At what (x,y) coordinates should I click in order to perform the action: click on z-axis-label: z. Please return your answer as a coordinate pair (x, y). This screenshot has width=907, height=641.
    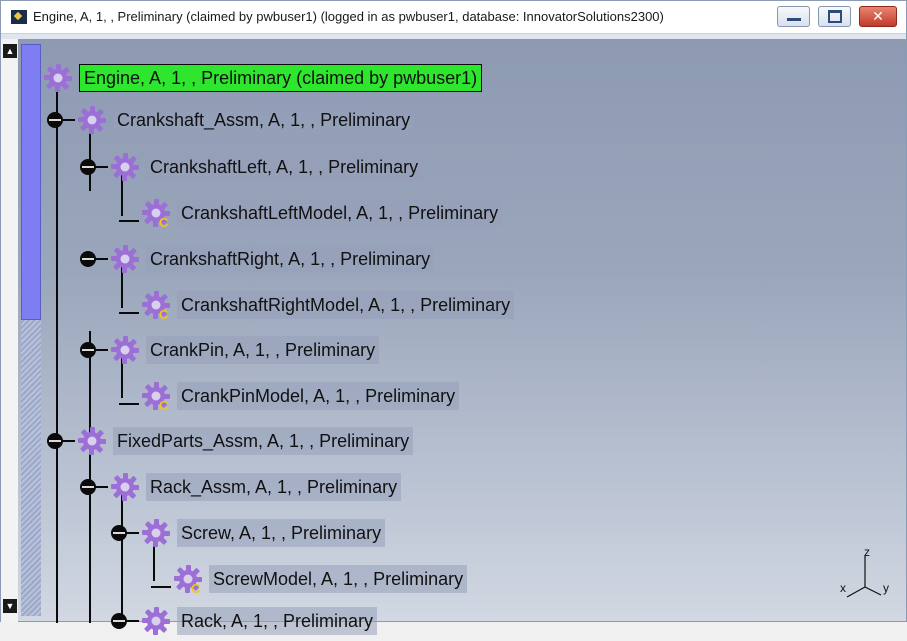
    Looking at the image, I should click on (867, 552).